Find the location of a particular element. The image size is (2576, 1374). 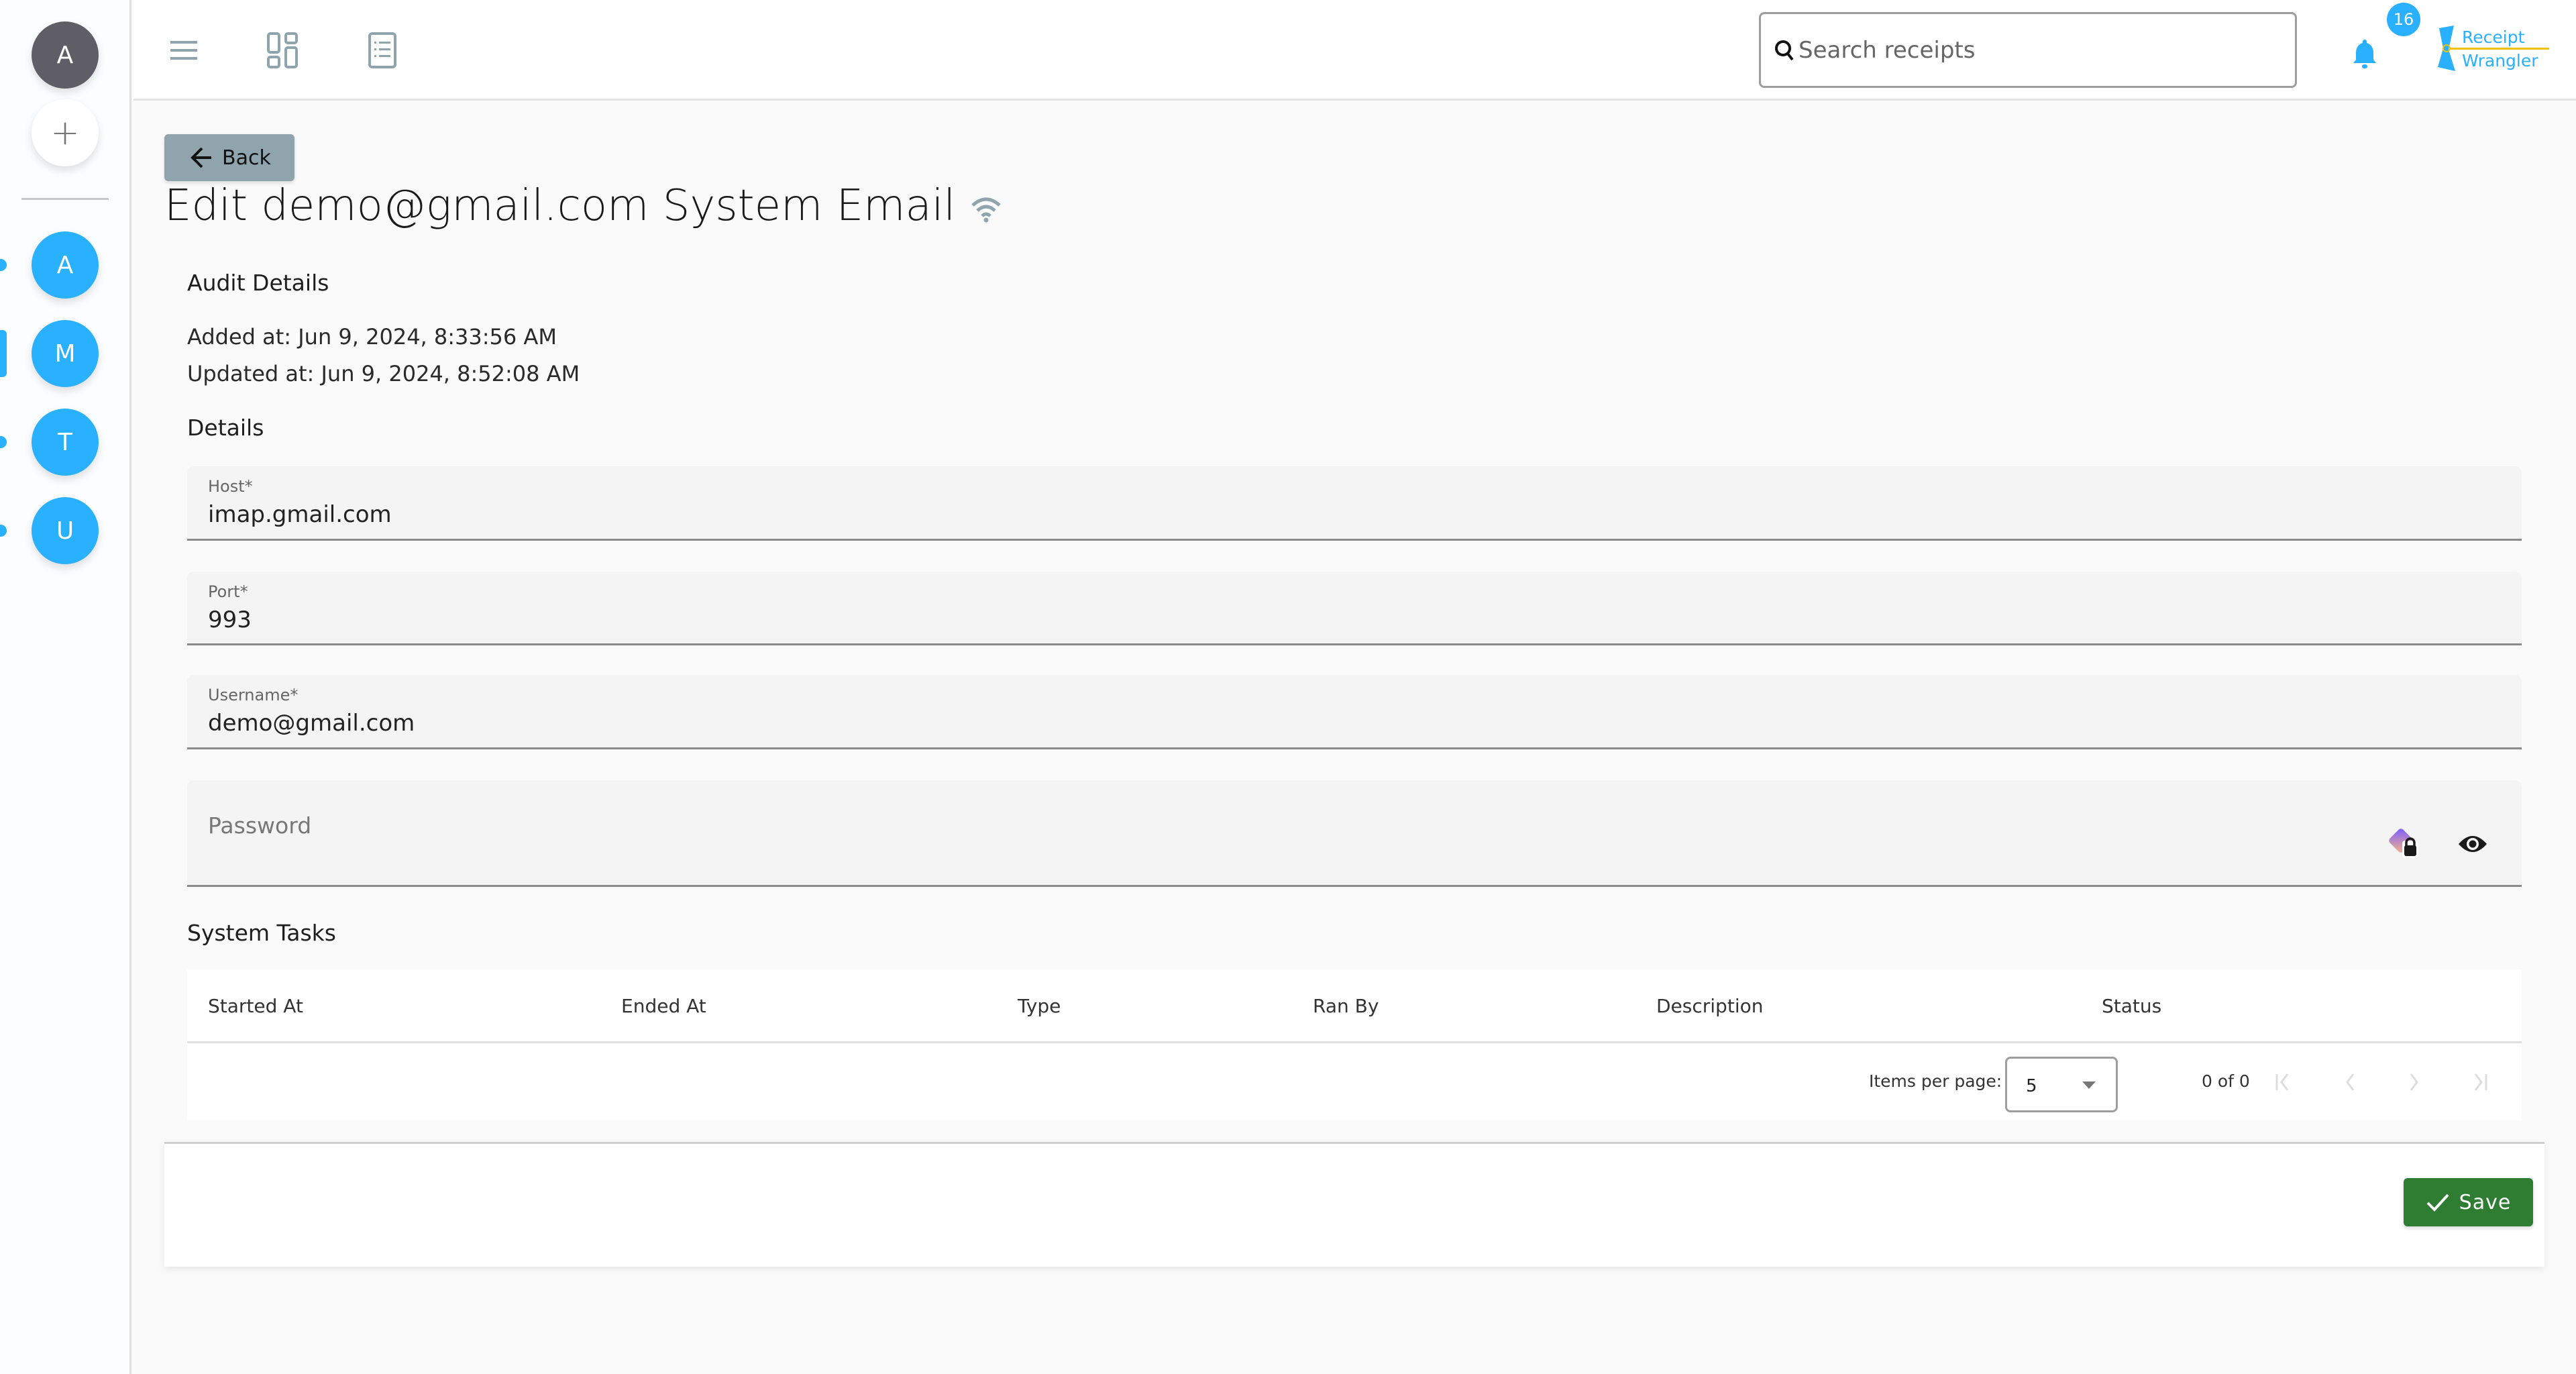

logo-text-line2: Wrangler is located at coordinates (2500, 60).